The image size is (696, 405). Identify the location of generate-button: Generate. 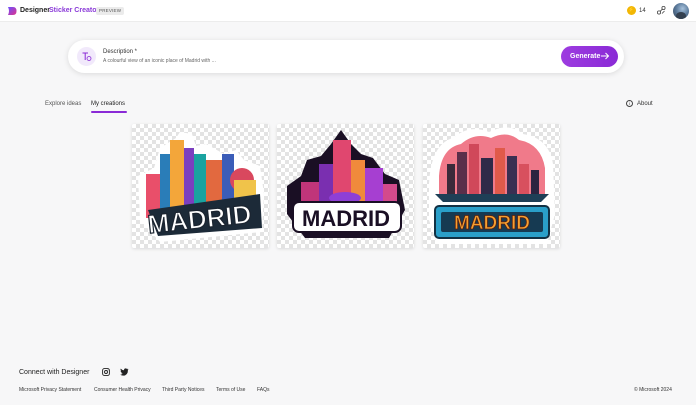
(589, 56).